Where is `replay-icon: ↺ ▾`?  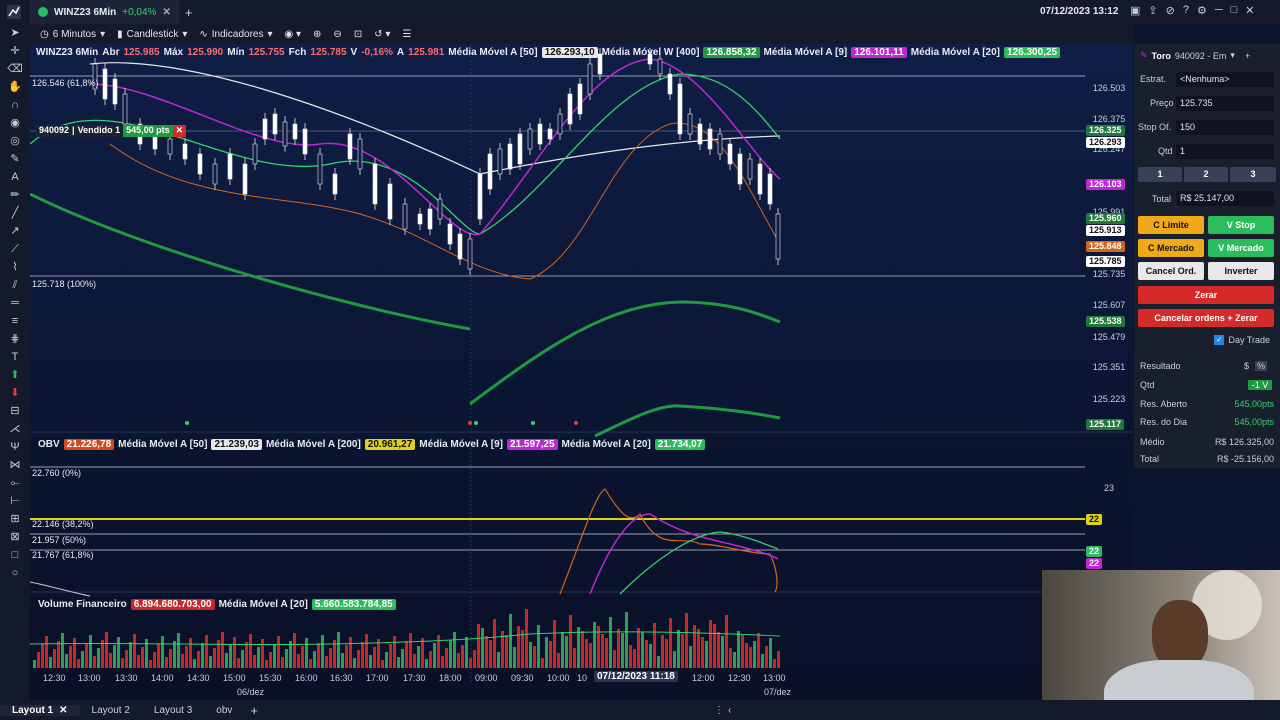
replay-icon: ↺ ▾ is located at coordinates (382, 34).